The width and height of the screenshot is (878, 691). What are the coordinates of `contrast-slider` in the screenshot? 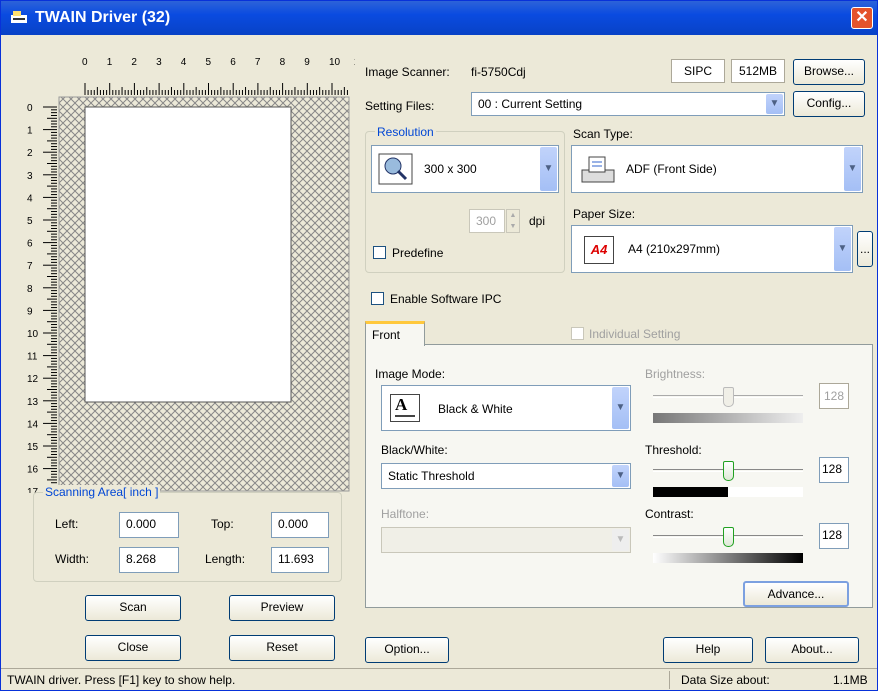 It's located at (729, 537).